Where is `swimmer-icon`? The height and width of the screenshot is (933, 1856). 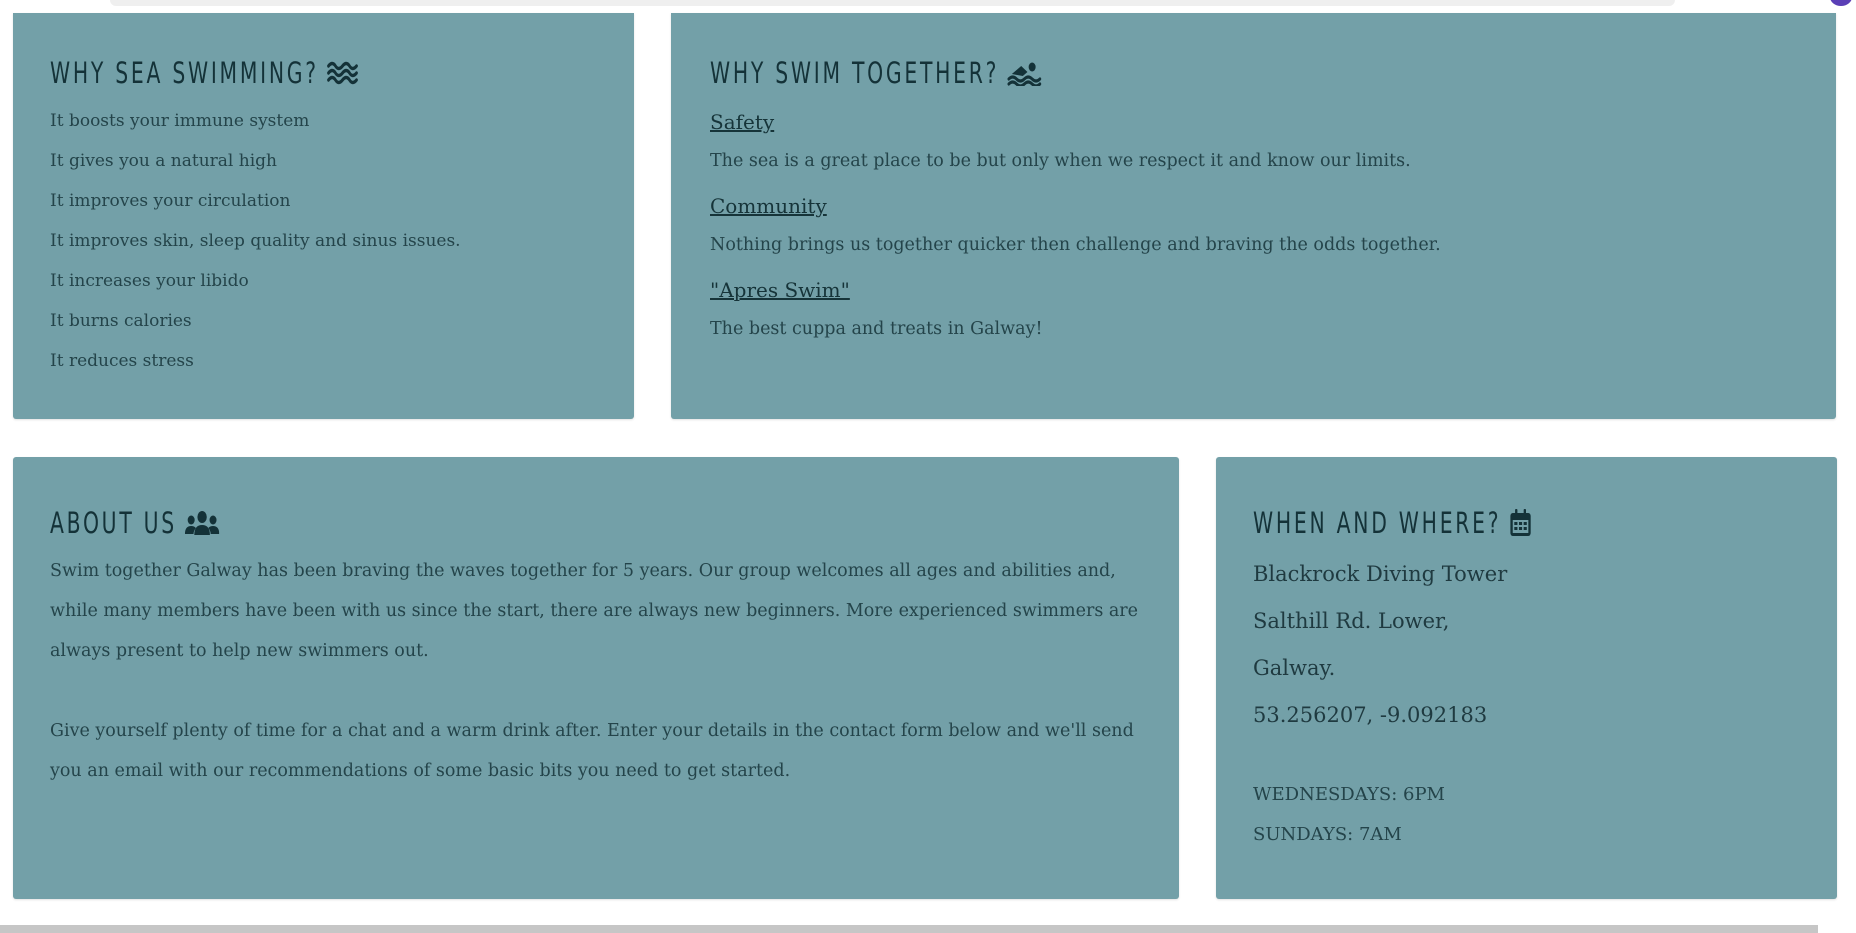
swimmer-icon is located at coordinates (1024, 74).